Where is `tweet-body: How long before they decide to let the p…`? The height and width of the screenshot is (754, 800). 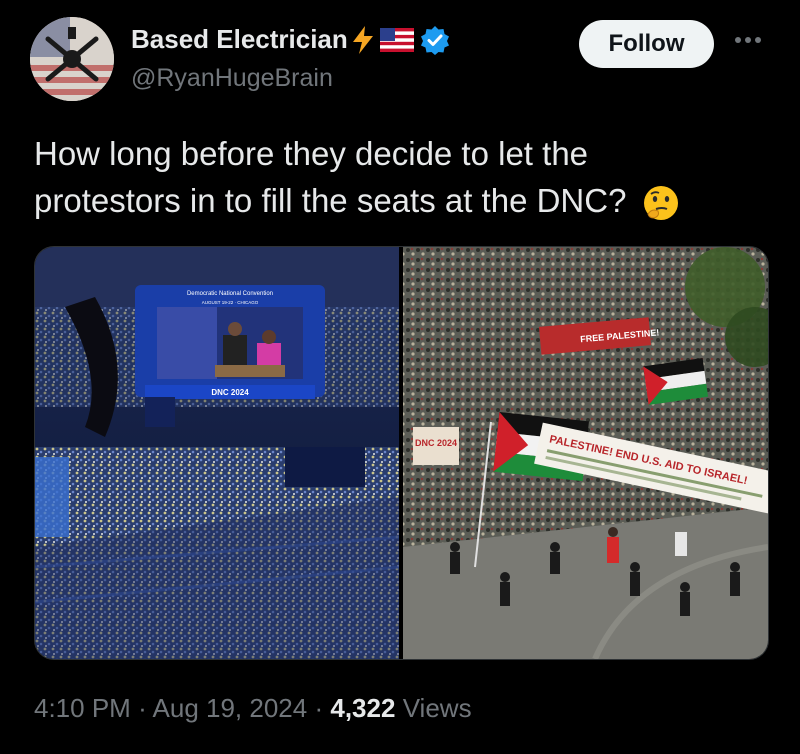
tweet-body: How long before they decide to let the p… is located at coordinates (330, 177).